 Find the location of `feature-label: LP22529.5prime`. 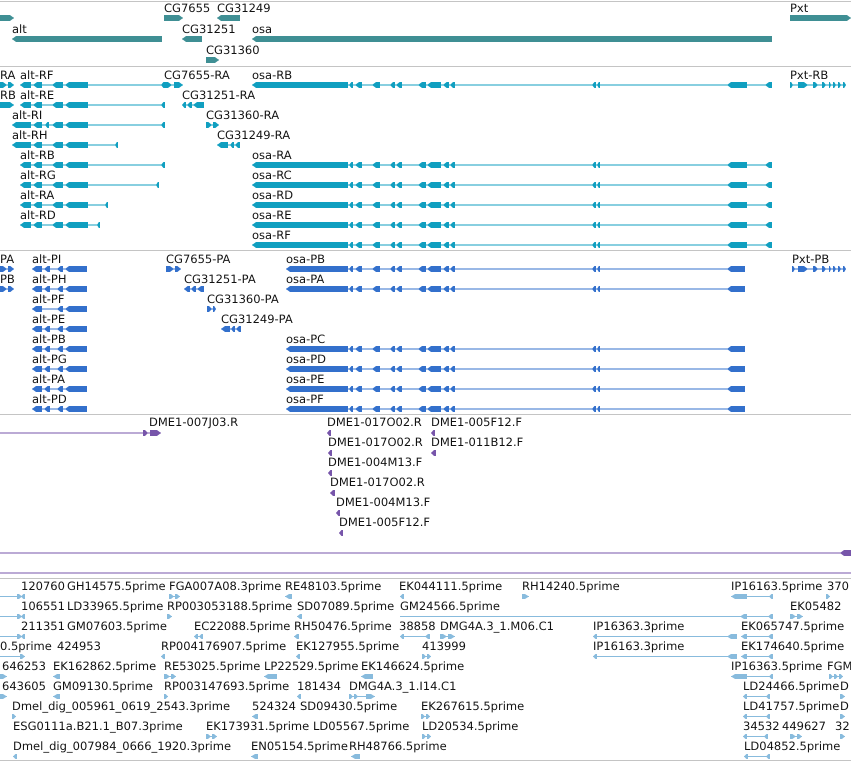

feature-label: LP22529.5prime is located at coordinates (311, 666).